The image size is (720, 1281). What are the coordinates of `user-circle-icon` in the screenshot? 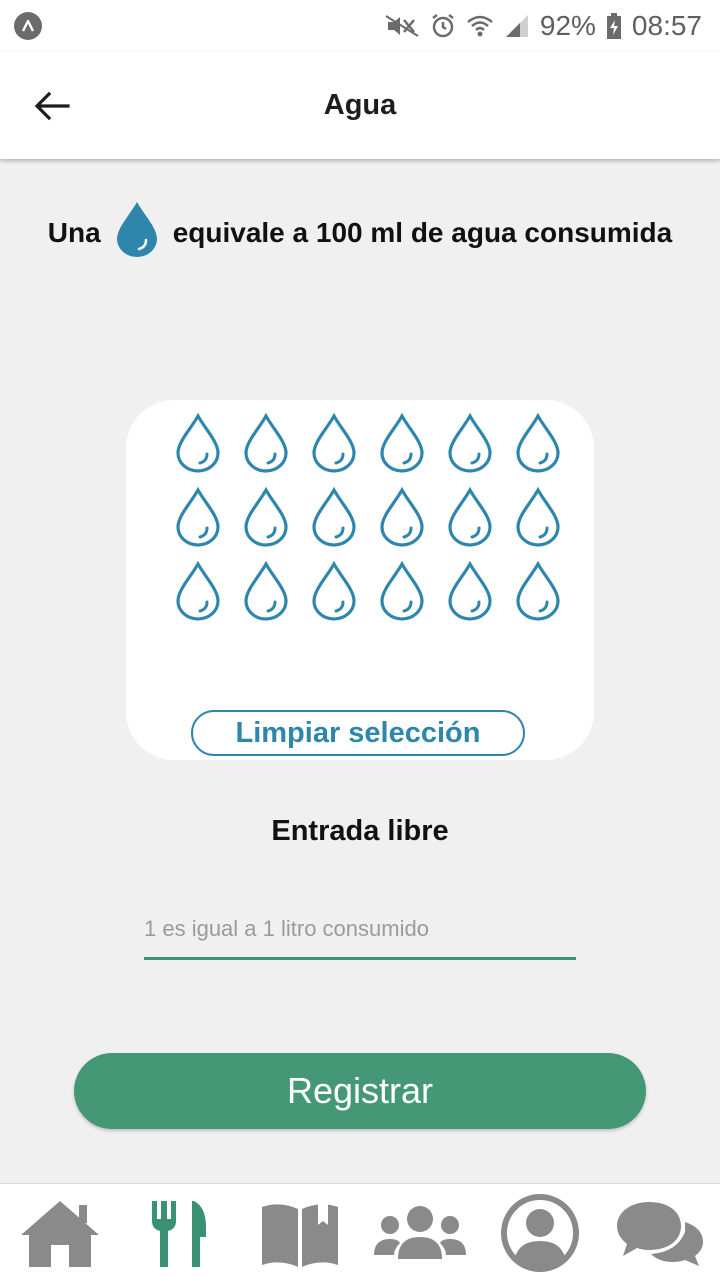 It's located at (540, 1232).